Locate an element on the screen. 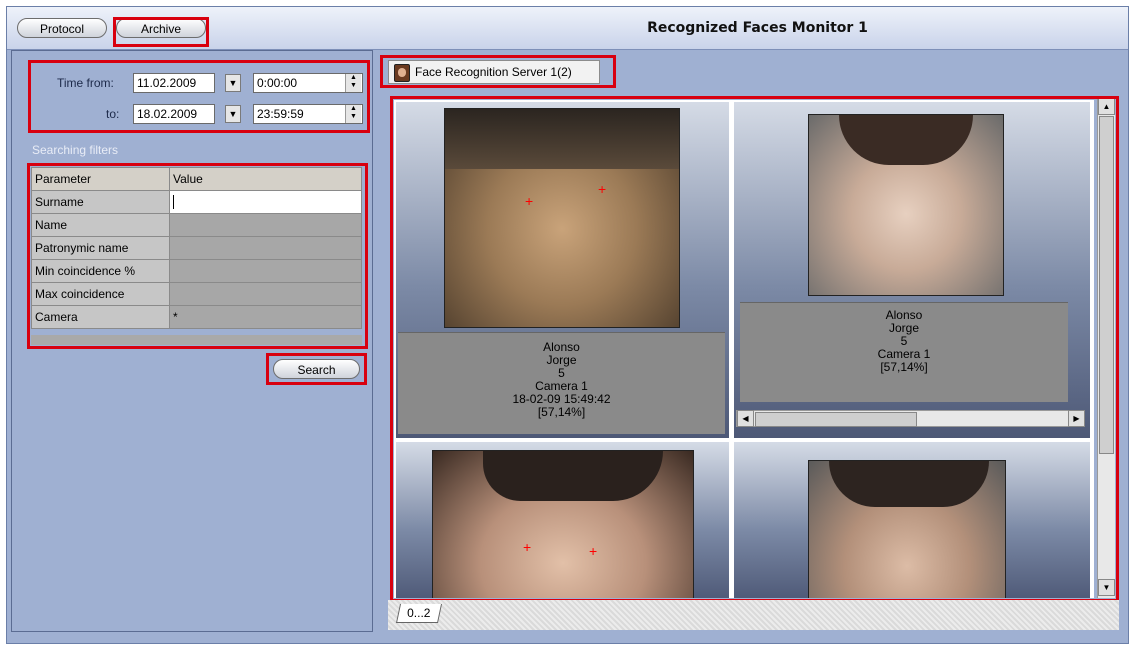 The height and width of the screenshot is (650, 1135). card-horizontal-scrollbar: ◀ ▶ is located at coordinates (910, 418).